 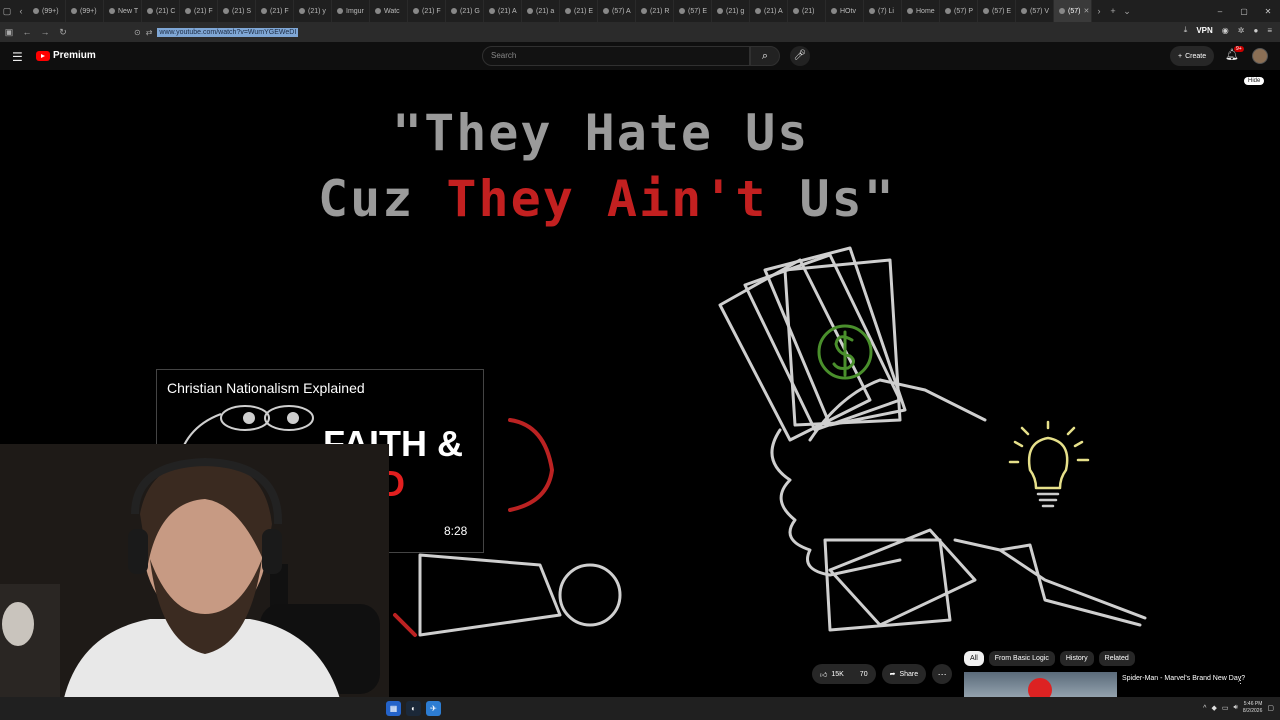 I want to click on browser-tab: (21) y, so click(x=313, y=11).